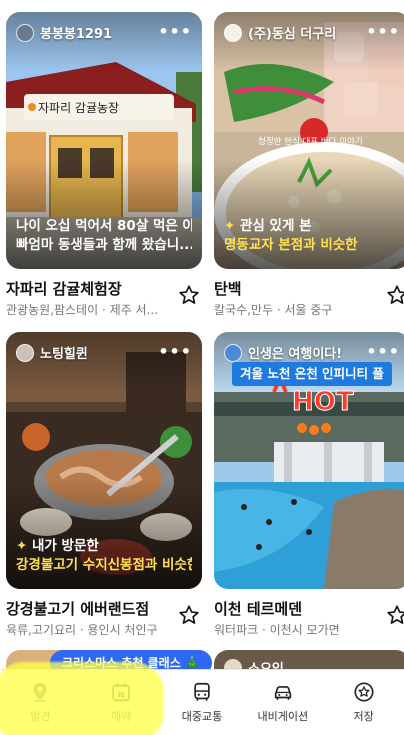 Image resolution: width=404 pixels, height=735 pixels. Describe the element at coordinates (78, 108) in the screenshot. I see `sign-text: 자파리 감귤농장` at that location.